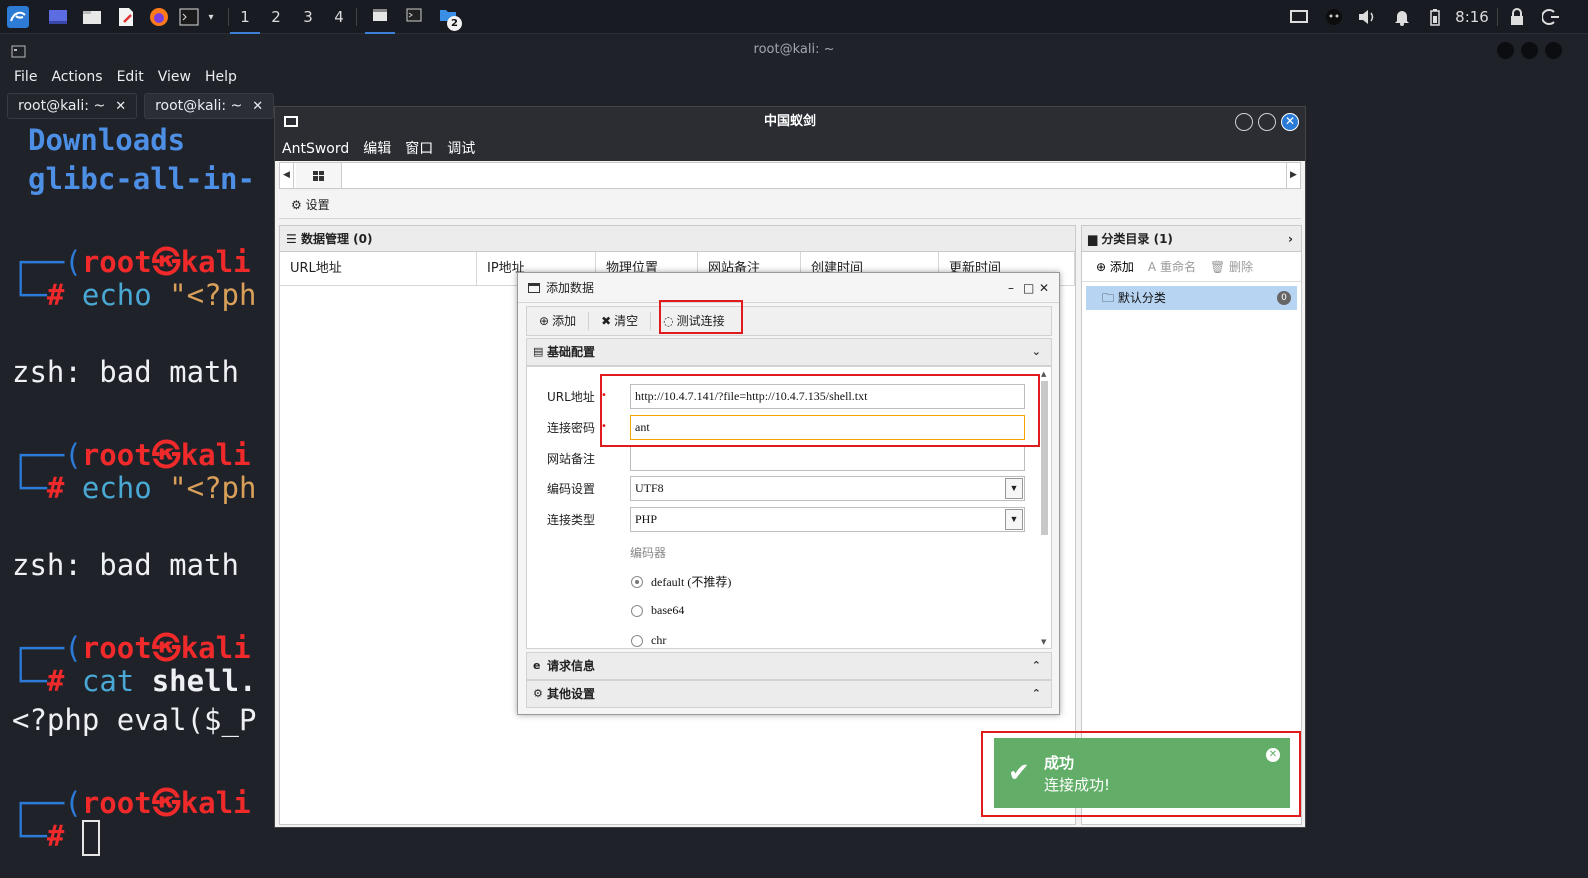 Image resolution: width=1588 pixels, height=878 pixels. I want to click on notification-bell-icon, so click(1402, 17).